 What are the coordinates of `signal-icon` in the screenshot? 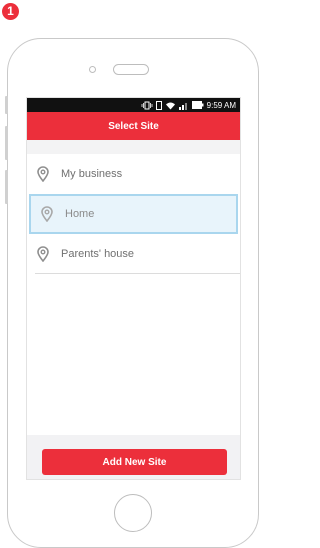 It's located at (182, 106).